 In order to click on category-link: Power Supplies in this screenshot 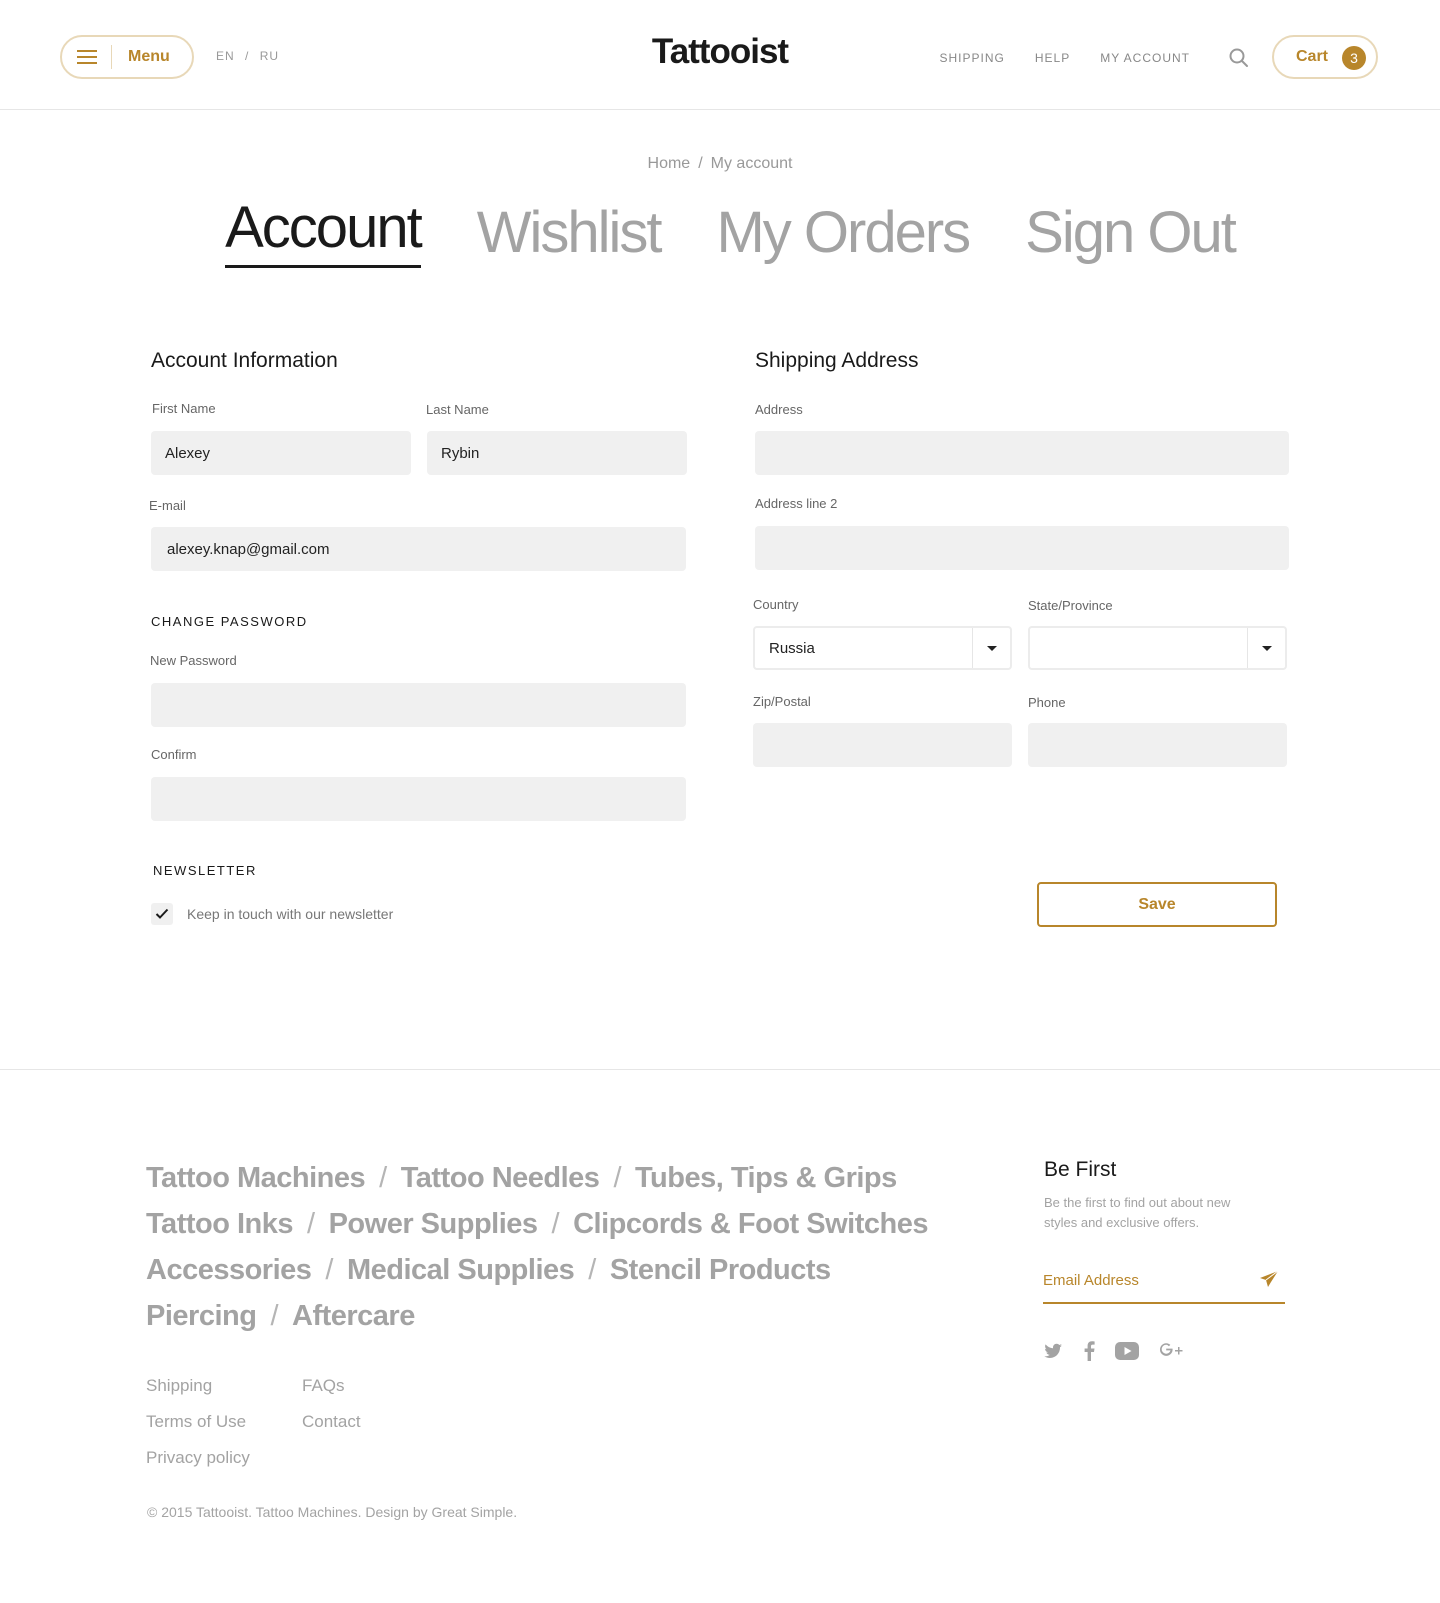, I will do `click(433, 1224)`.